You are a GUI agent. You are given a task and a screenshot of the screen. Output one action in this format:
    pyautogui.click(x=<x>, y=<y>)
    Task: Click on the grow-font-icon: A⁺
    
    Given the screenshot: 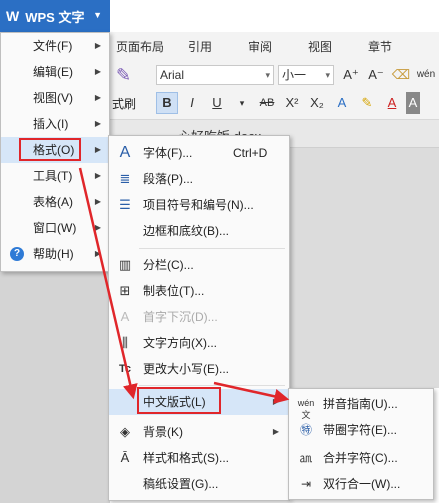 What is the action you would take?
    pyautogui.click(x=351, y=75)
    